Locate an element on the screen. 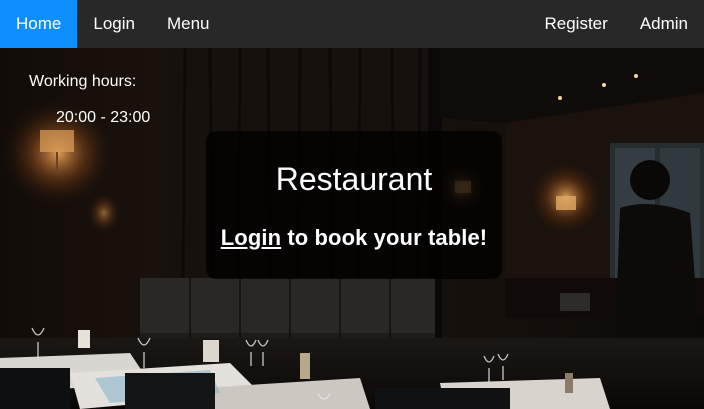  nav-admin-link: Admin is located at coordinates (664, 24).